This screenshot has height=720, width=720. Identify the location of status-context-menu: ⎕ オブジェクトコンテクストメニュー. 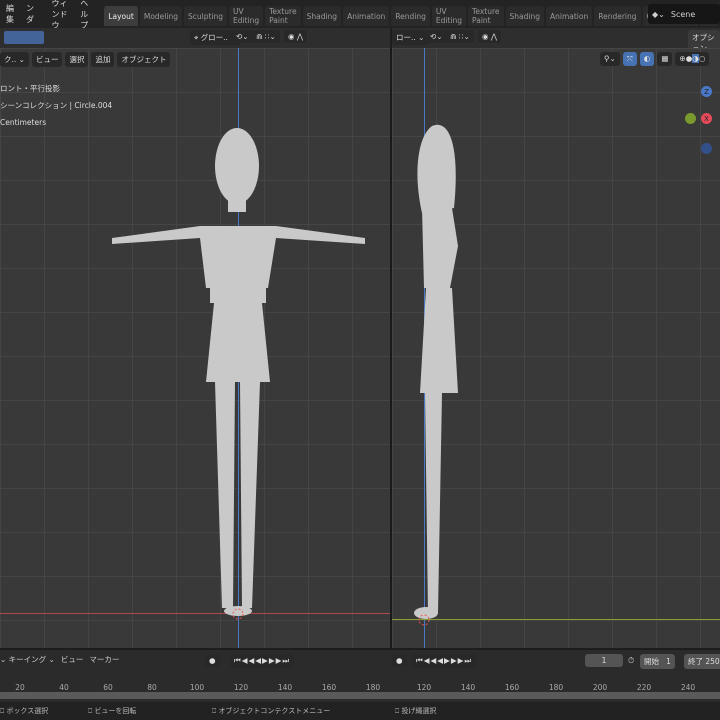
(271, 711).